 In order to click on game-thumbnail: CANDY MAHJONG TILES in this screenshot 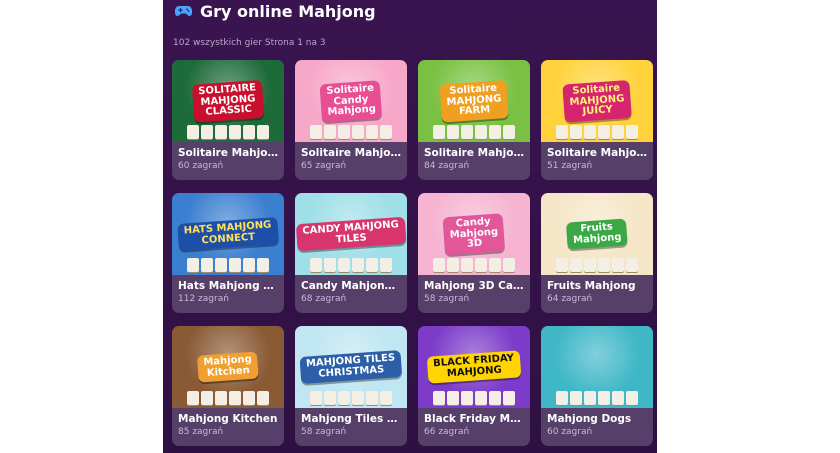, I will do `click(351, 234)`.